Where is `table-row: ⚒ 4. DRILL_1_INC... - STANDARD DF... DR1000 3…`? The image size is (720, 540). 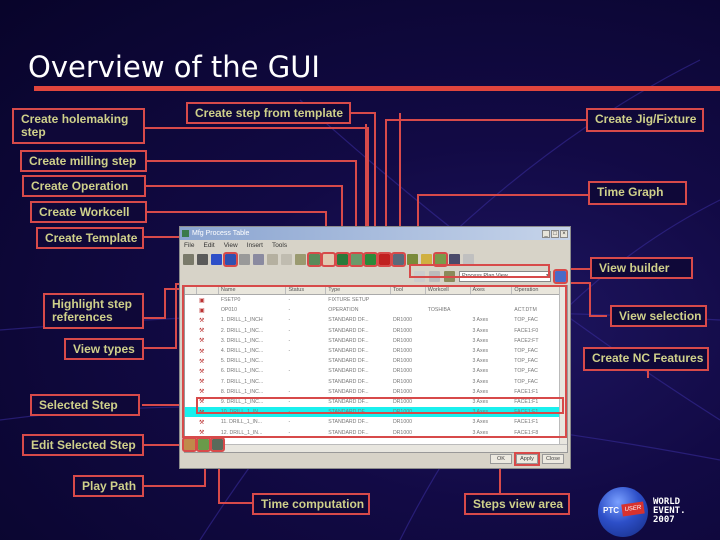 table-row: ⚒ 4. DRILL_1_INC... - STANDARD DF... DR1000 3… is located at coordinates (376, 351).